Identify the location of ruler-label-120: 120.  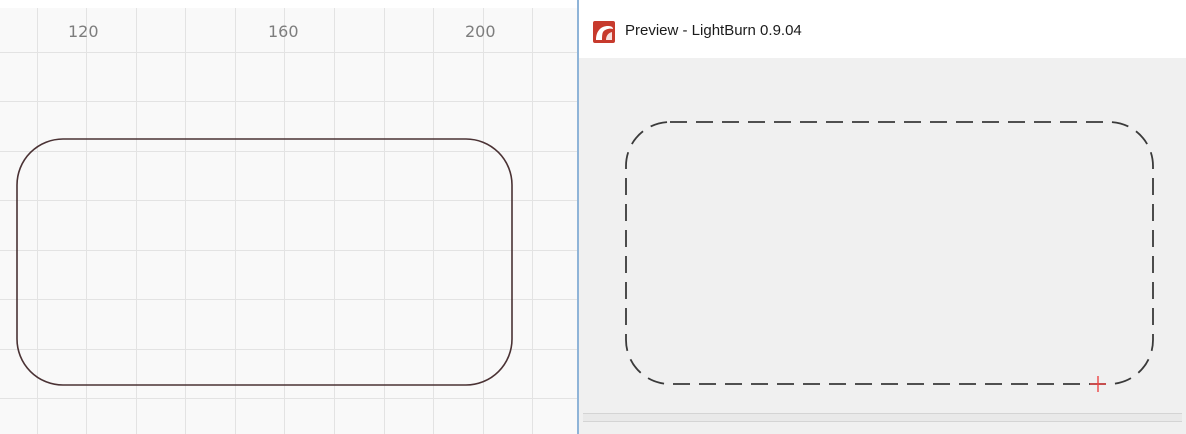
(83, 31).